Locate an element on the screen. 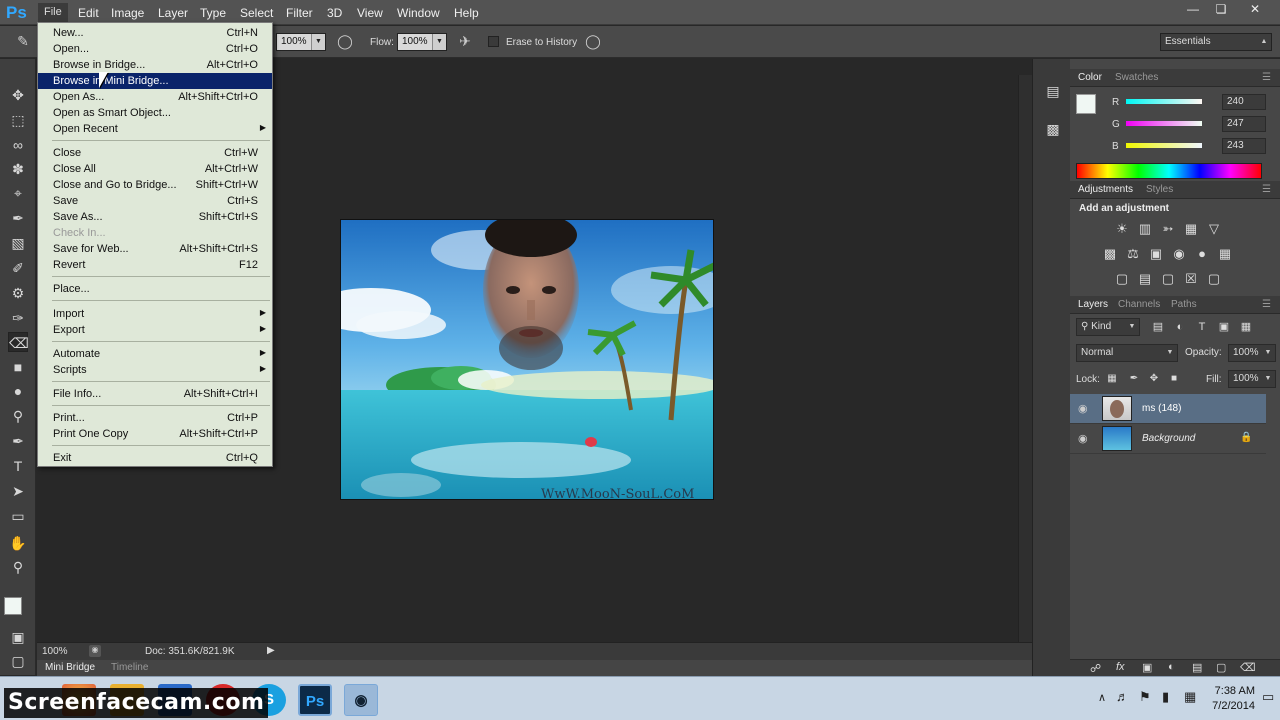  layer-fill-input: 100% ▼ is located at coordinates (1252, 379).